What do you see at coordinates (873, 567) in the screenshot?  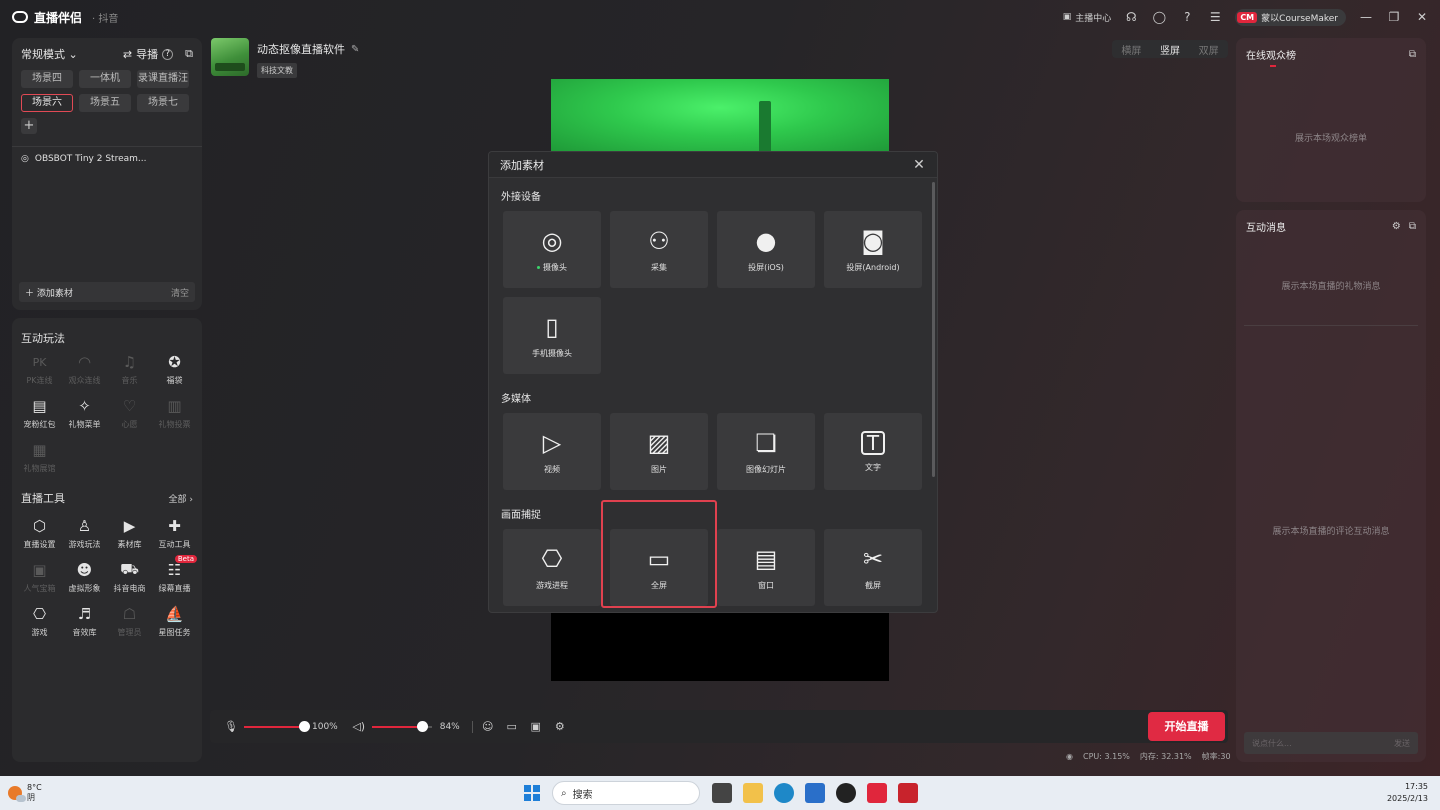 I see `source-type-scissors: ✂ 截屏` at bounding box center [873, 567].